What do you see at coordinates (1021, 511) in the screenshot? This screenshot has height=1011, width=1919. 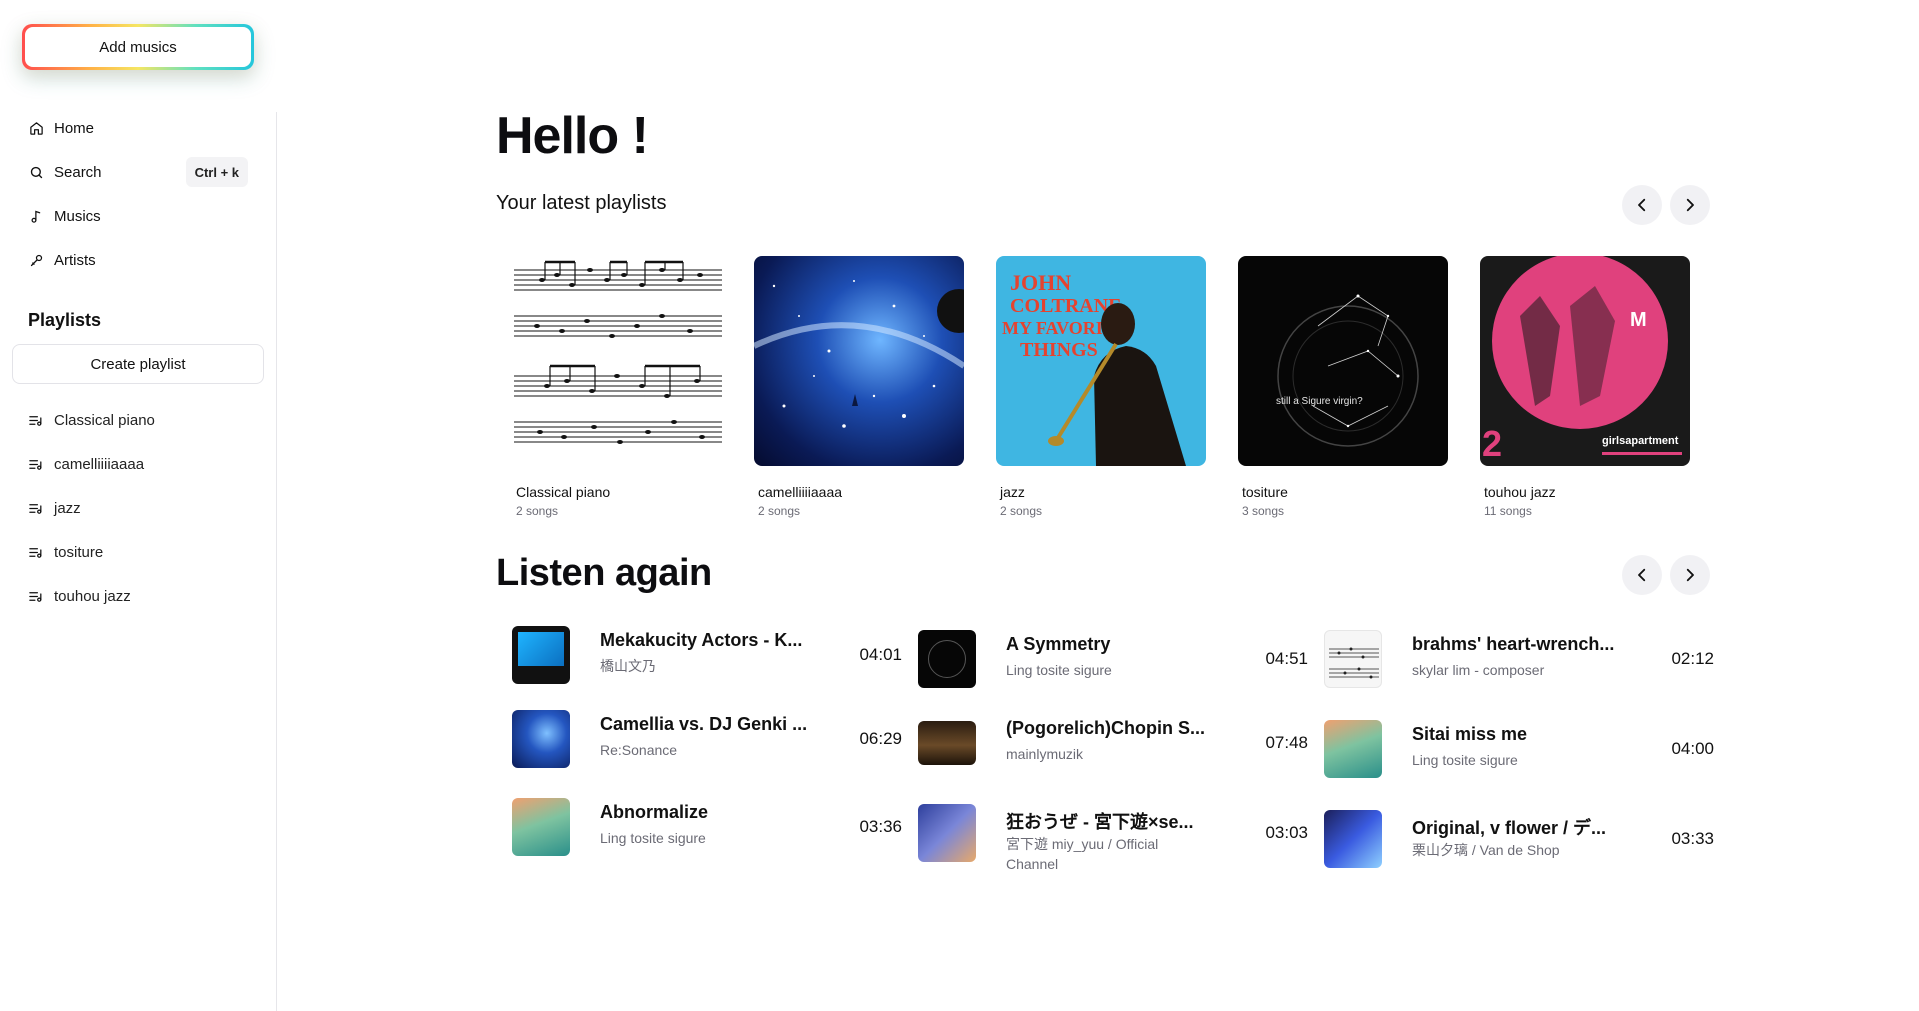 I see `playlist-card-count: 2 songs` at bounding box center [1021, 511].